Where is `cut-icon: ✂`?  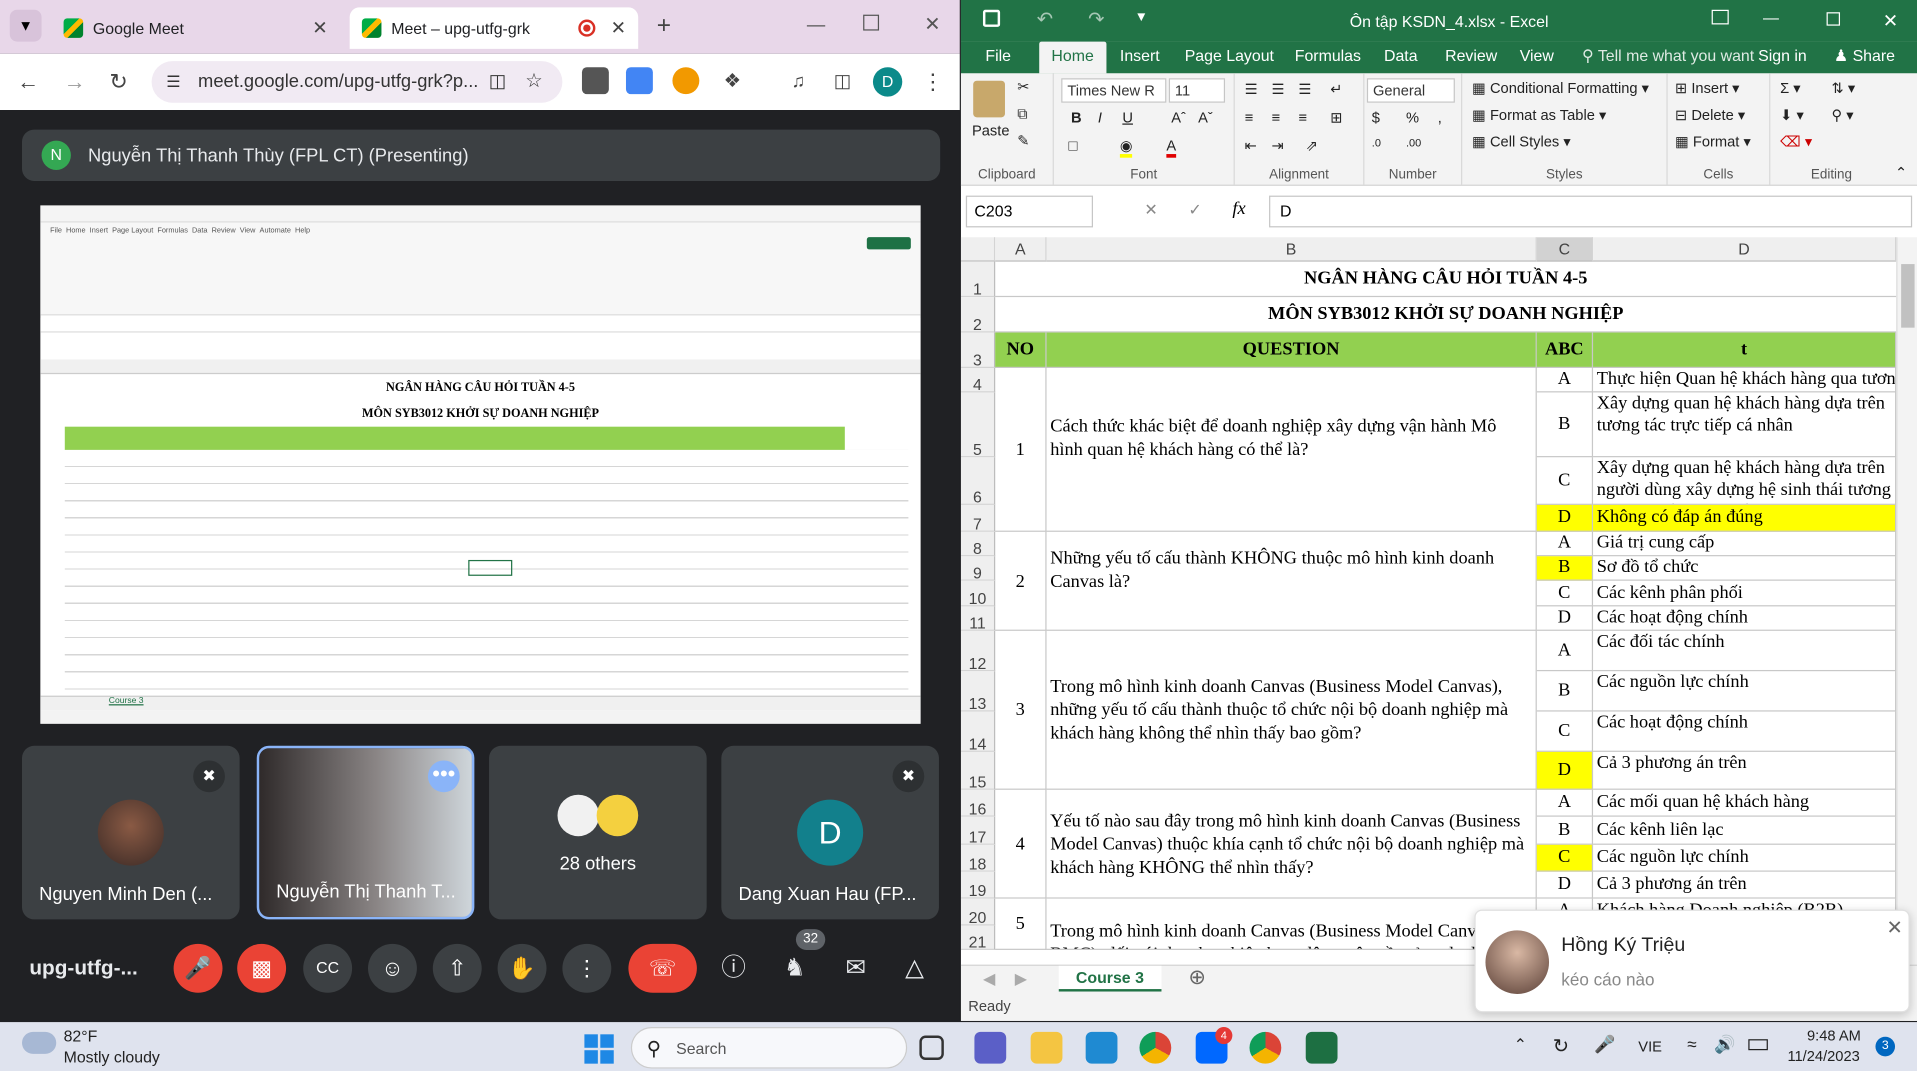
cut-icon: ✂ is located at coordinates (1023, 86).